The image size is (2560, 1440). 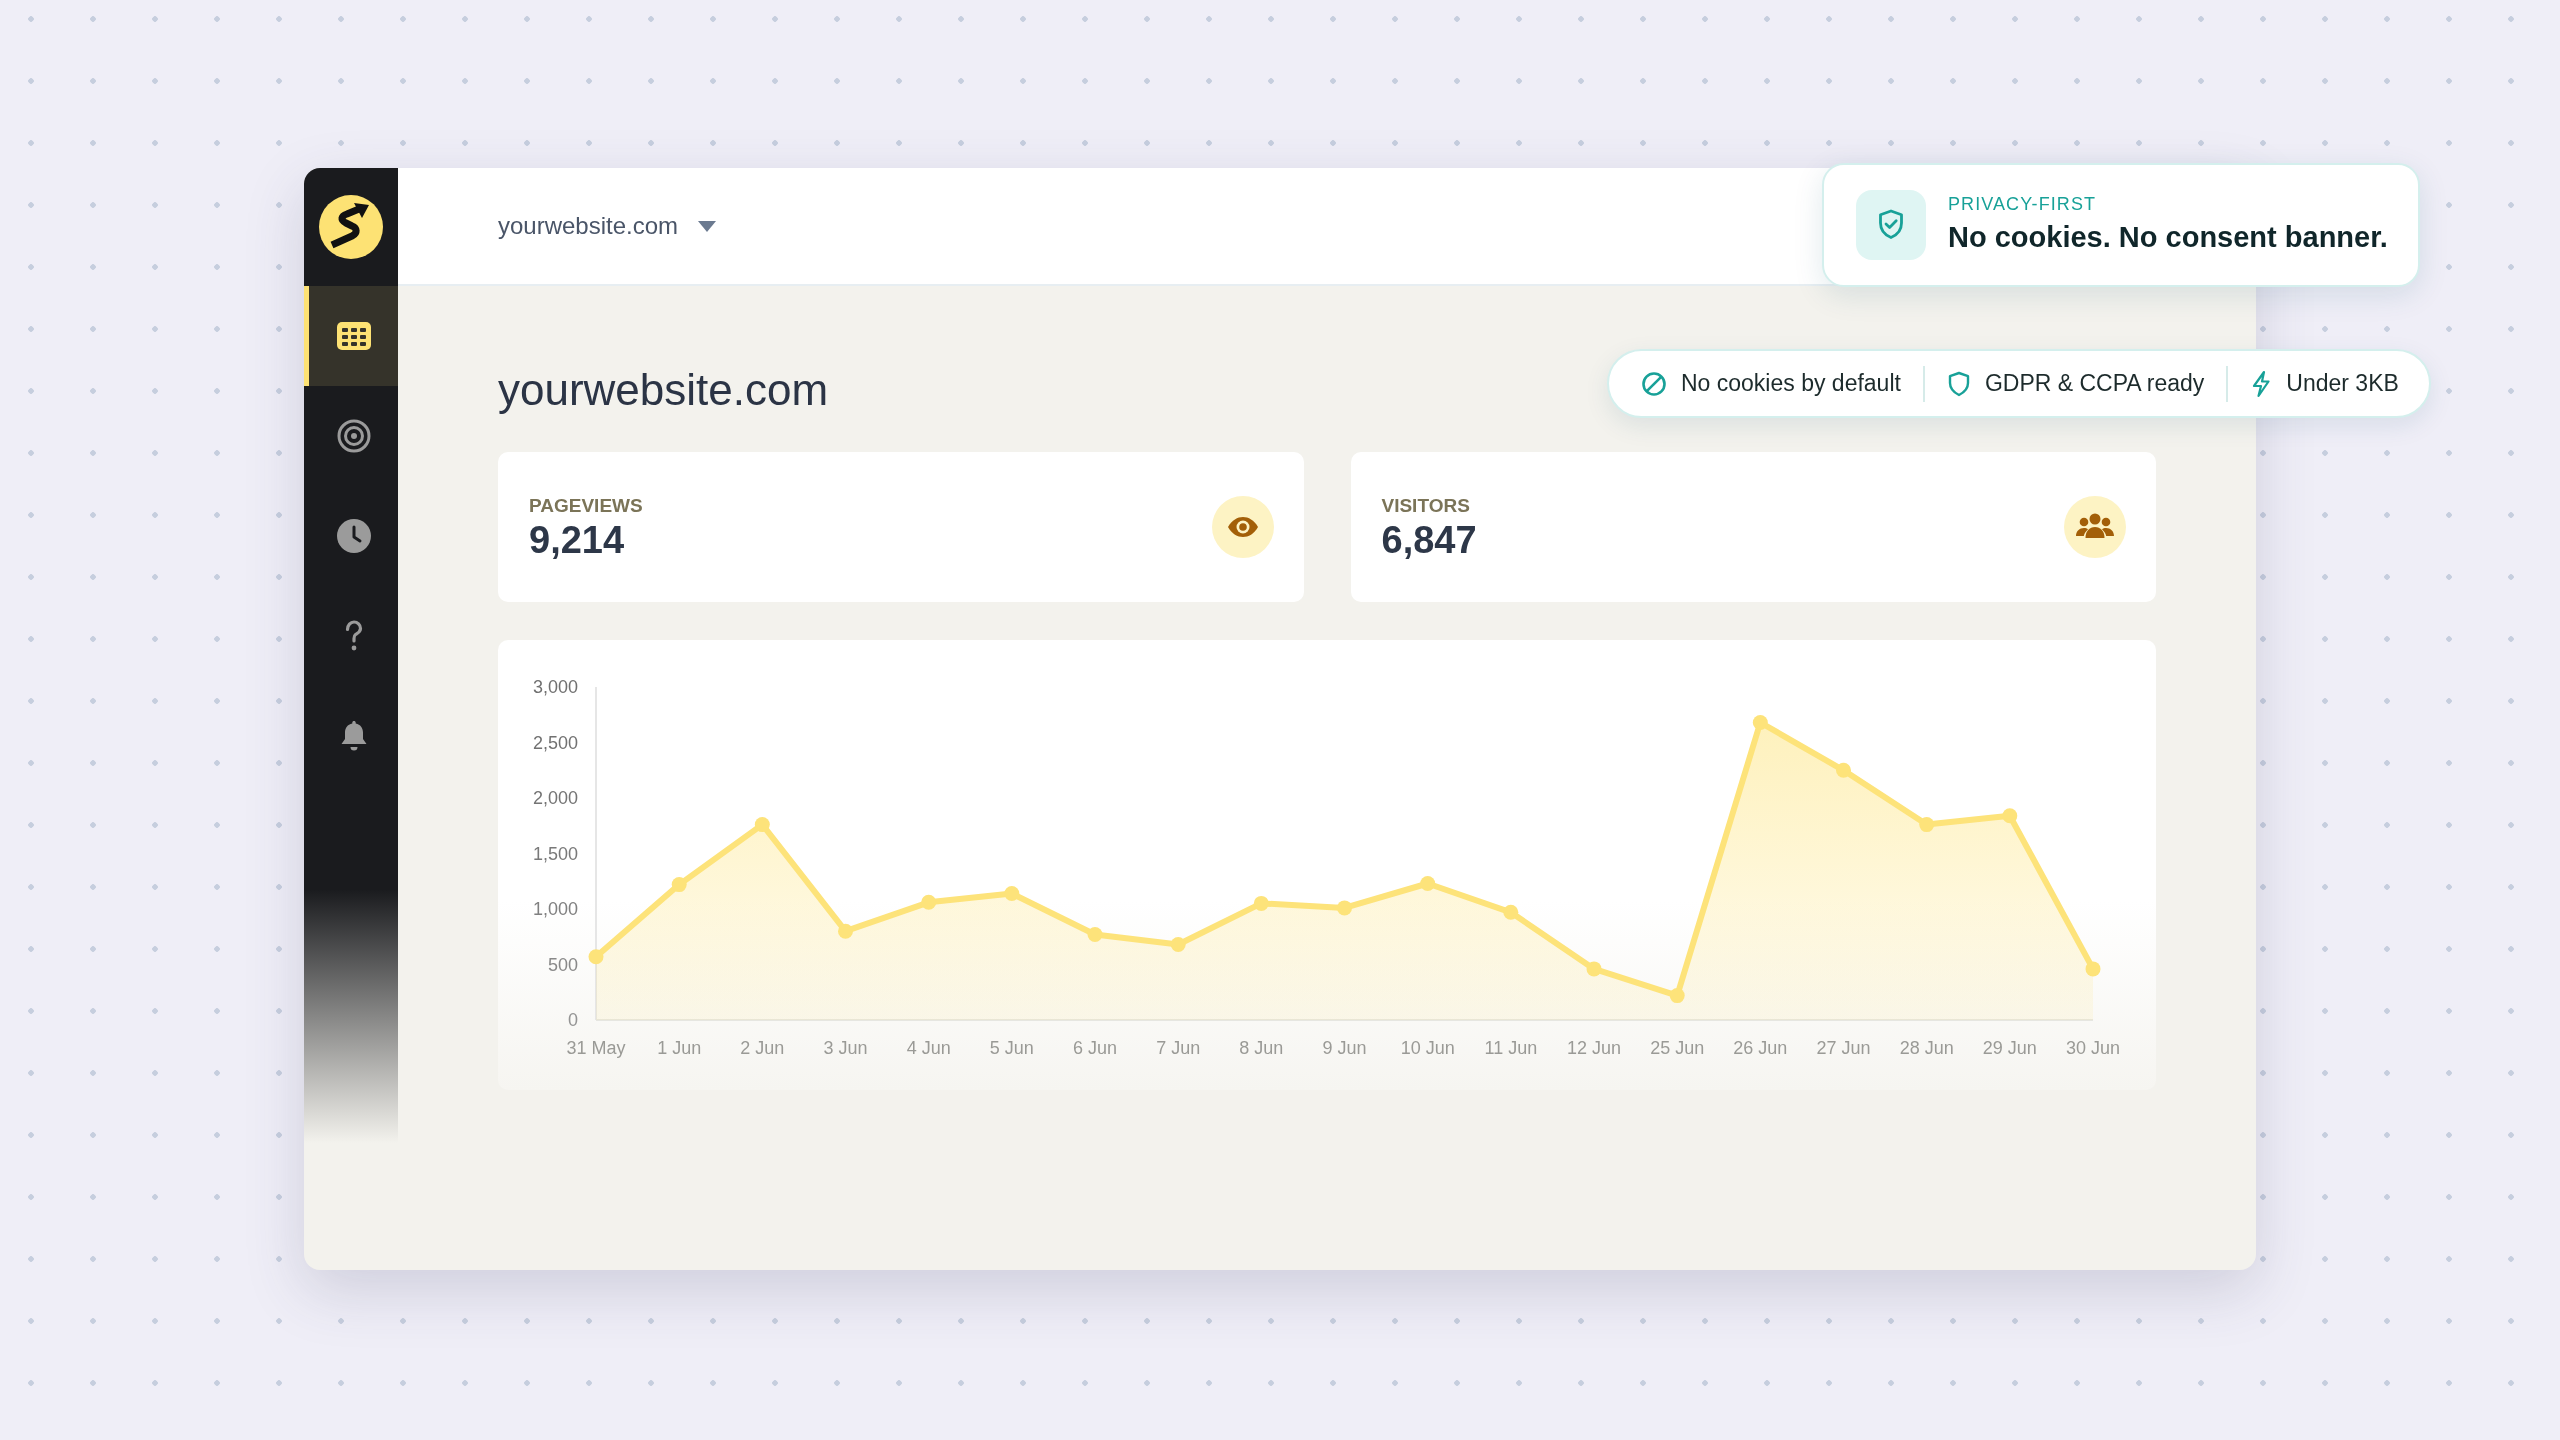 What do you see at coordinates (555, 853) in the screenshot?
I see `axis-label: 1,500` at bounding box center [555, 853].